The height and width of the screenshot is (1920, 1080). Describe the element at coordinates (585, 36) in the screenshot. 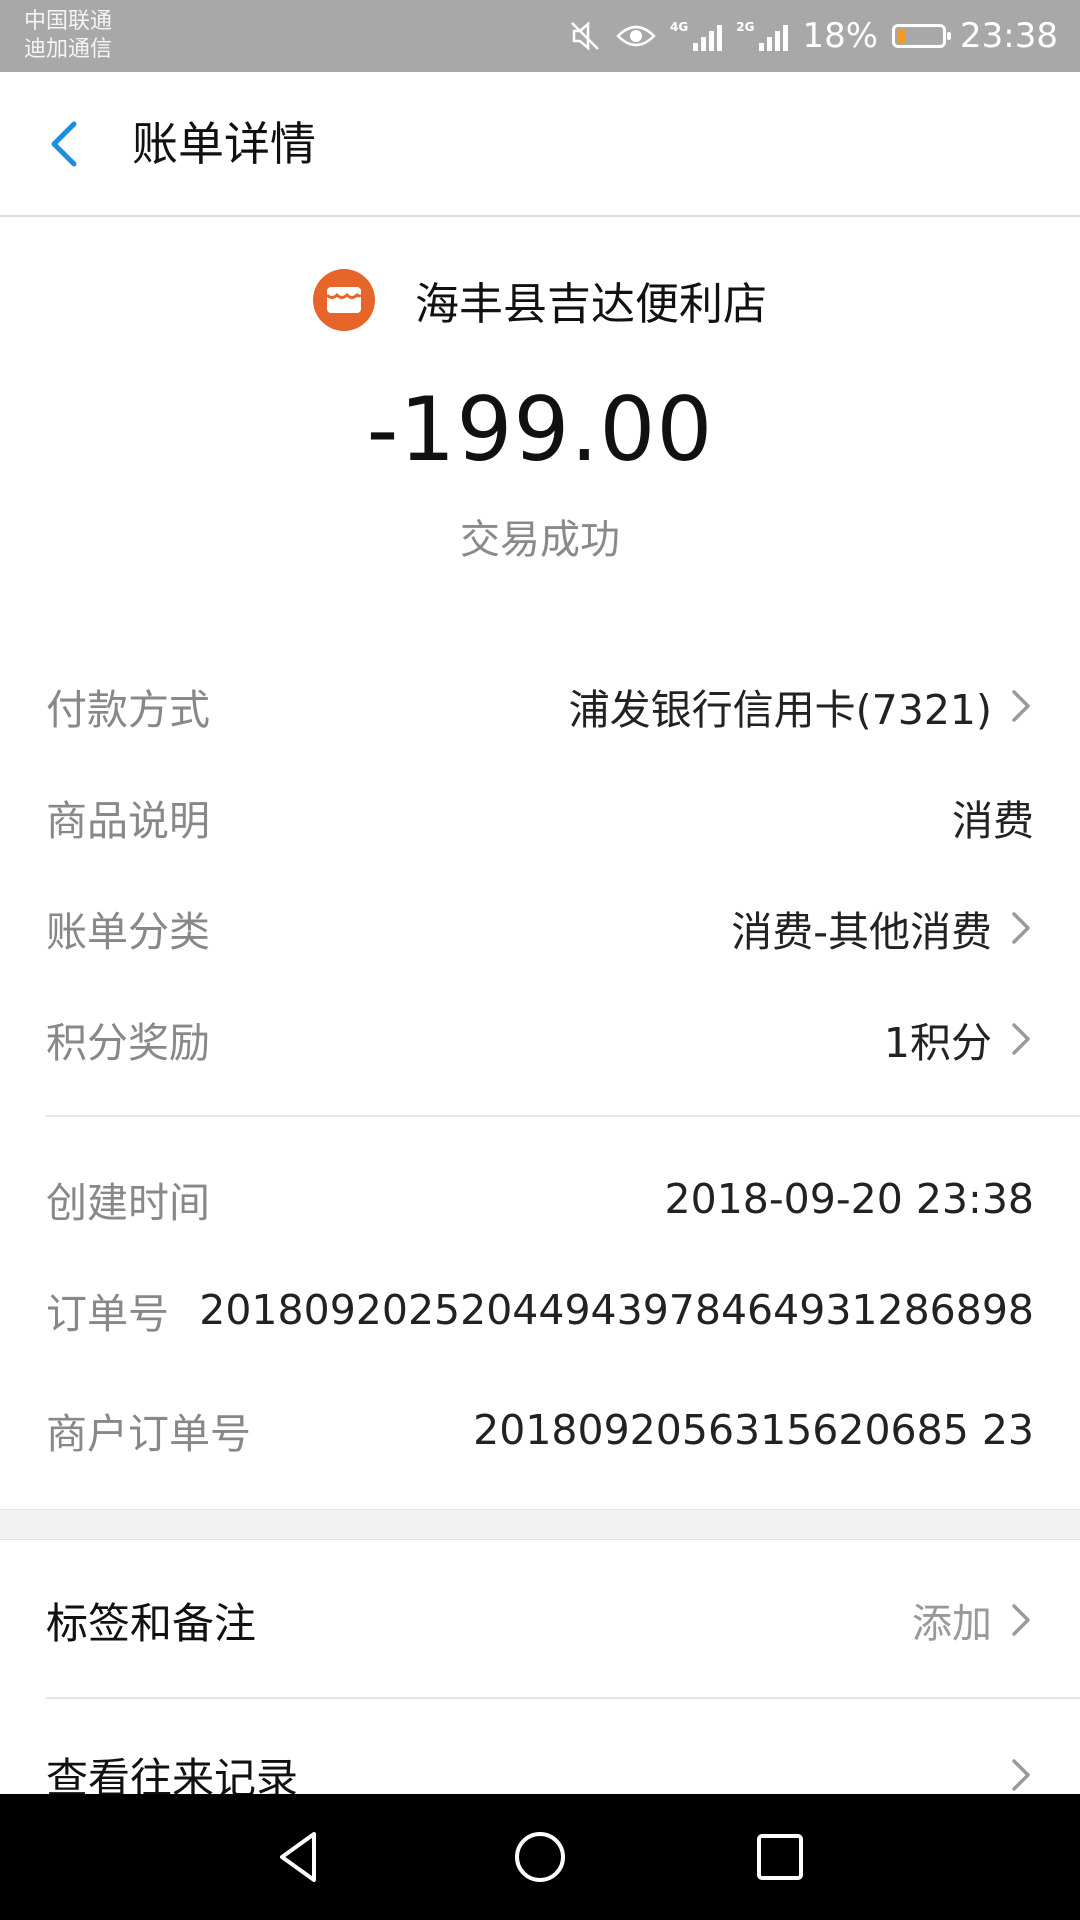

I see `mute-icon` at that location.